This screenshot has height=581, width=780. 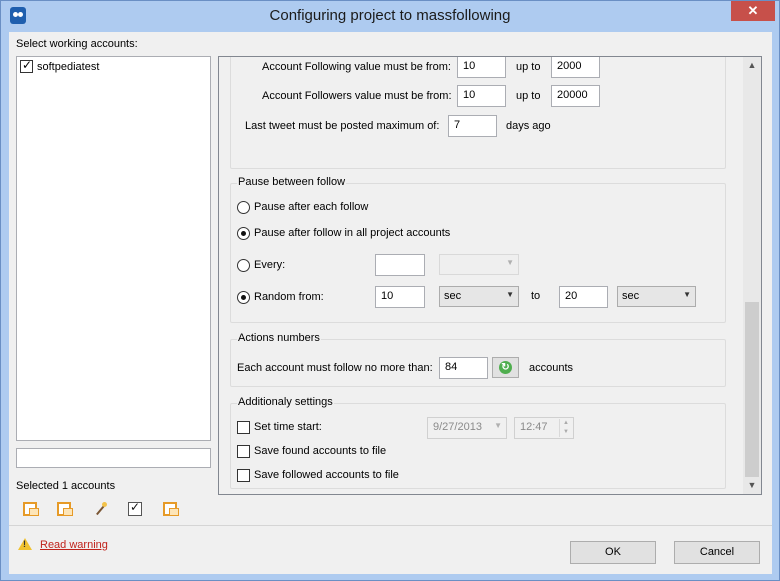 I want to click on list-item: ✓ softpediatest, so click(x=60, y=65).